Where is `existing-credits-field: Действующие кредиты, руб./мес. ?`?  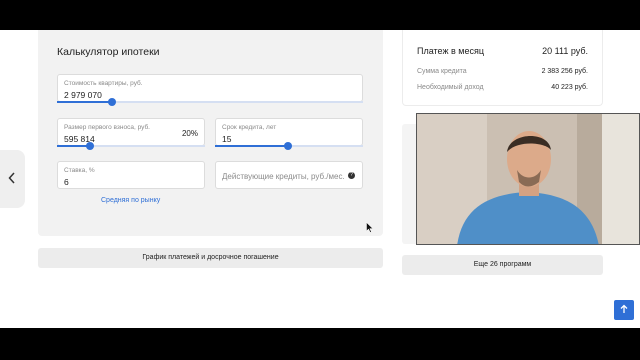
existing-credits-field: Действующие кредиты, руб./мес. ? is located at coordinates (289, 175).